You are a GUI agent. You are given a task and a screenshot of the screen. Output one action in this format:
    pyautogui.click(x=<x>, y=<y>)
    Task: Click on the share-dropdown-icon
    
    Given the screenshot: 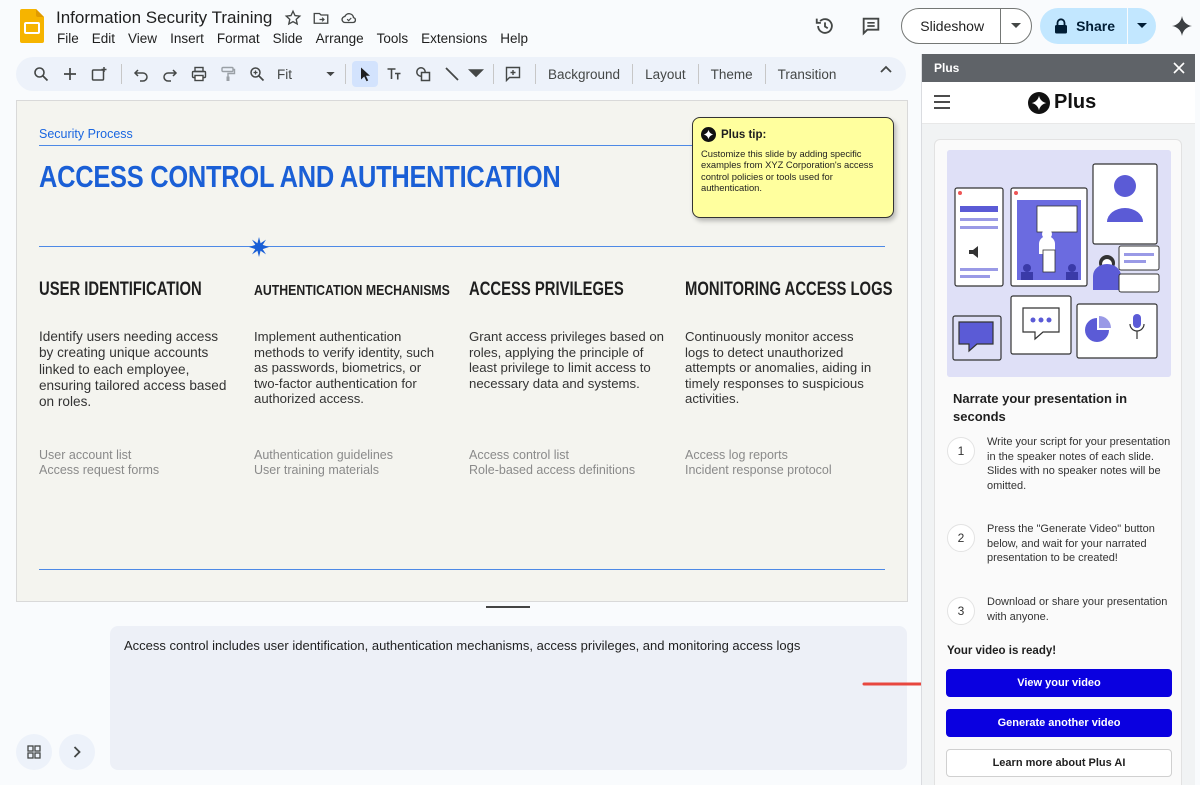 What is the action you would take?
    pyautogui.click(x=1142, y=26)
    